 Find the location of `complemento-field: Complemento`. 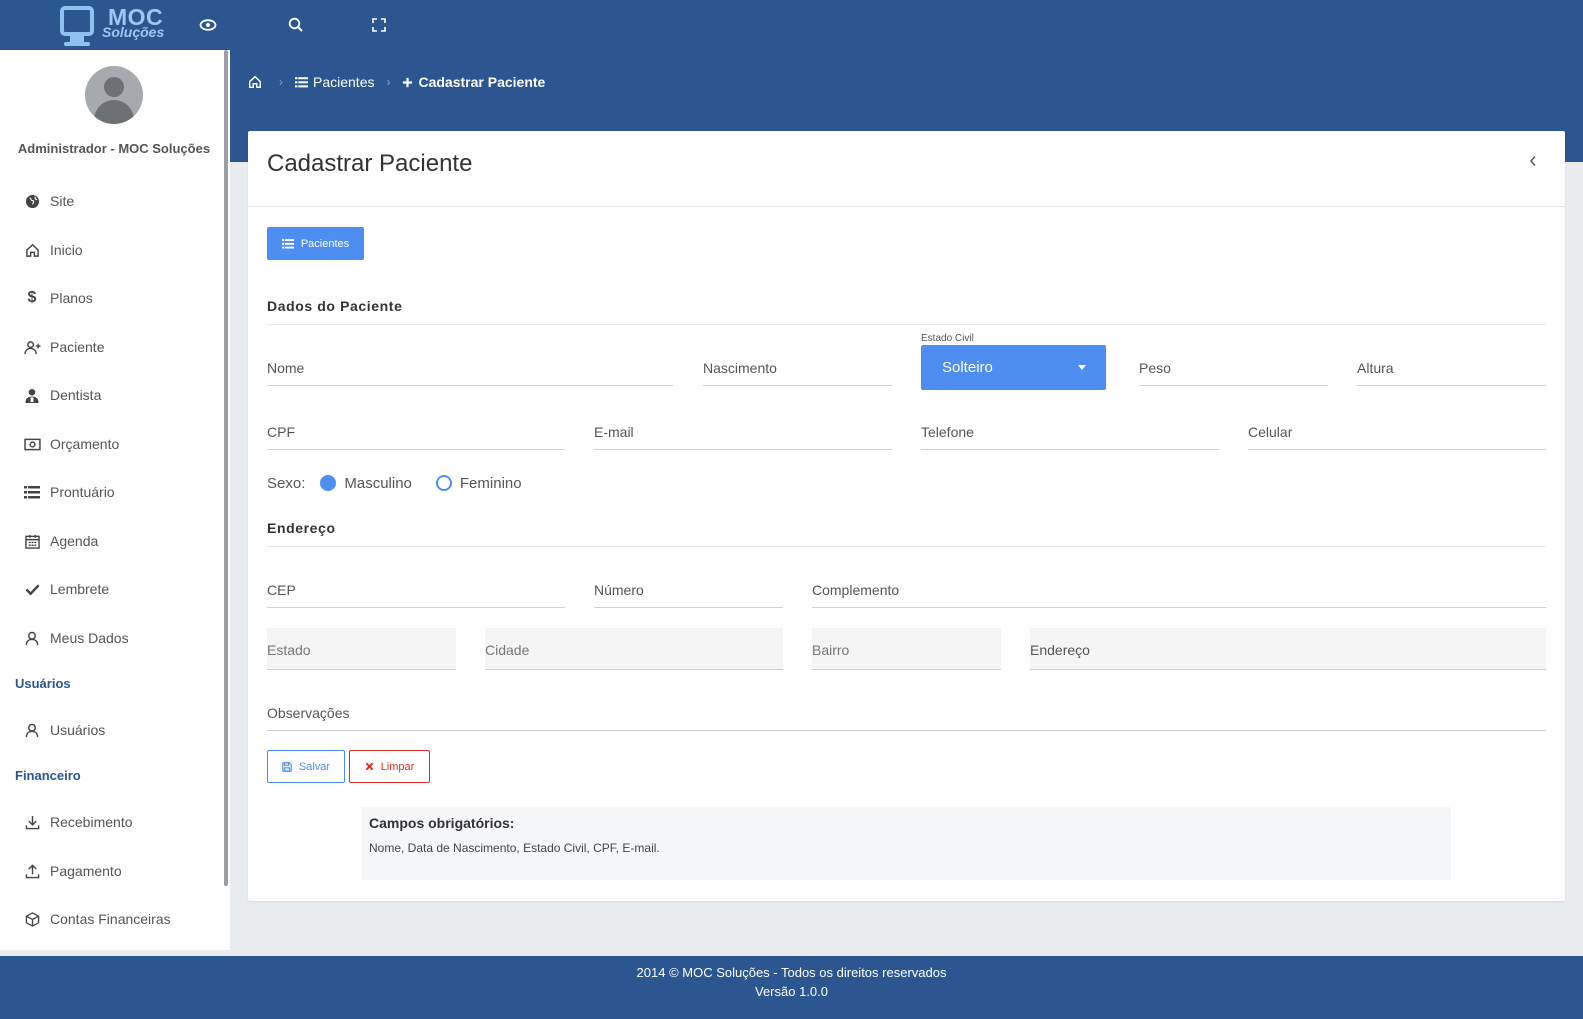

complemento-field: Complemento is located at coordinates (1179, 591).